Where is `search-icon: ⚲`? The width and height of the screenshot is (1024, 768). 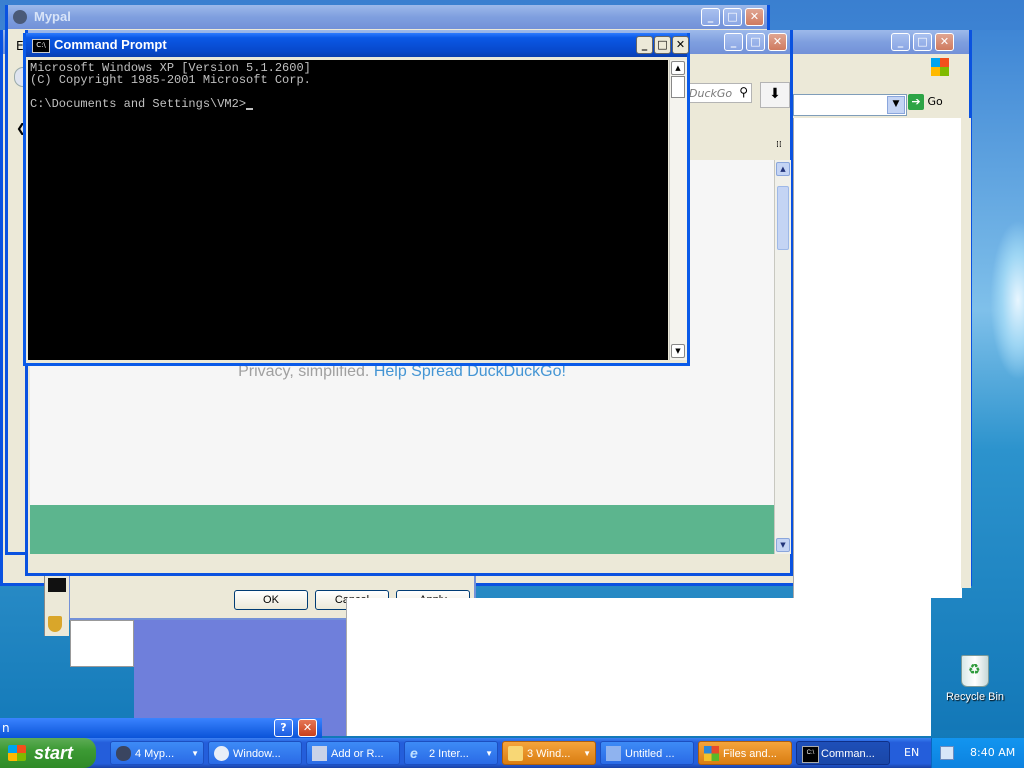
search-icon: ⚲ is located at coordinates (743, 92).